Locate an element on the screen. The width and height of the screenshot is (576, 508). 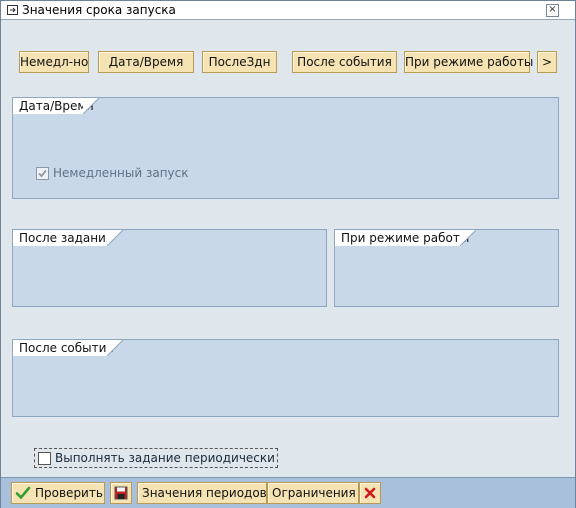
check-button-label: Проверить is located at coordinates (69, 493).